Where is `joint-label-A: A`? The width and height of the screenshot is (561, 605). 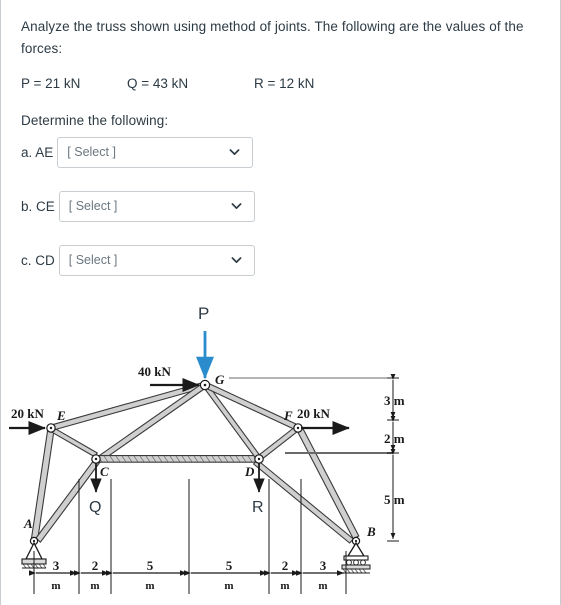
joint-label-A: A is located at coordinates (28, 523).